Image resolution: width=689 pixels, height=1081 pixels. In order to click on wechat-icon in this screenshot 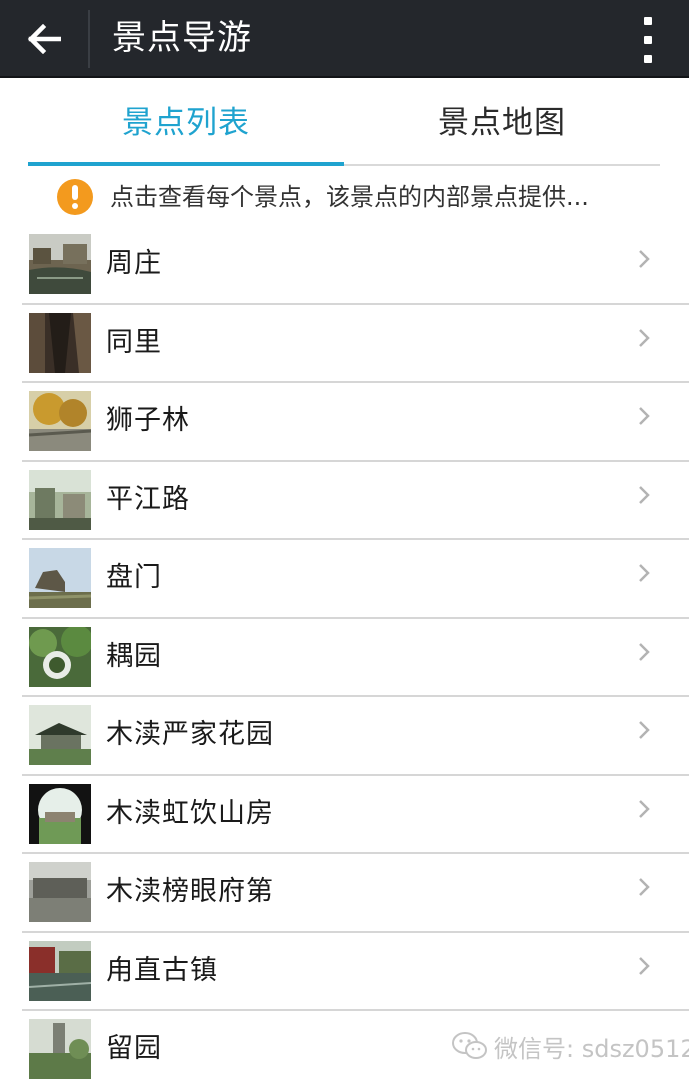, I will do `click(469, 1045)`.